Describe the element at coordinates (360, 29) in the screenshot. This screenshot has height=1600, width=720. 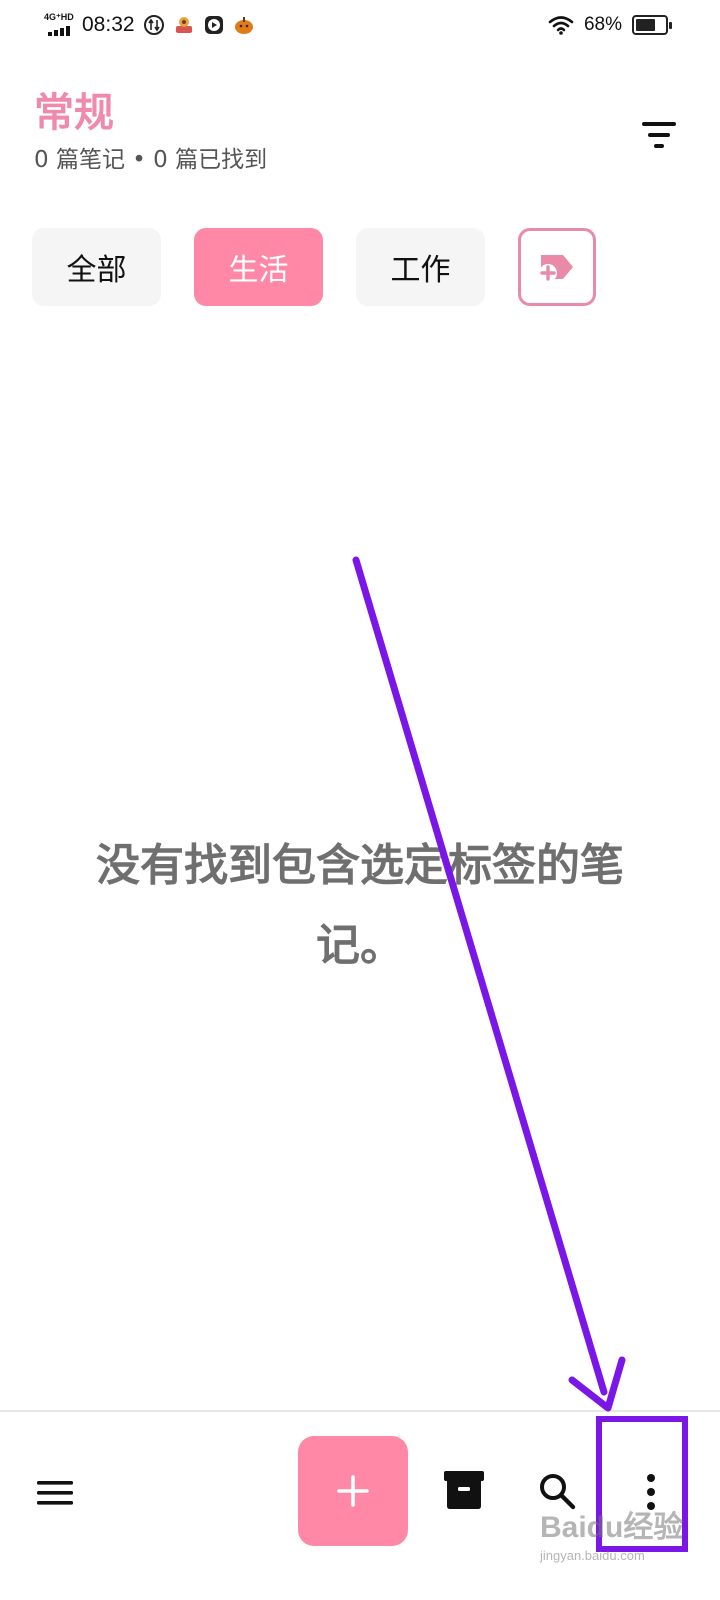
I see `status-bar: 4G⁺HD 08:32 68%` at that location.